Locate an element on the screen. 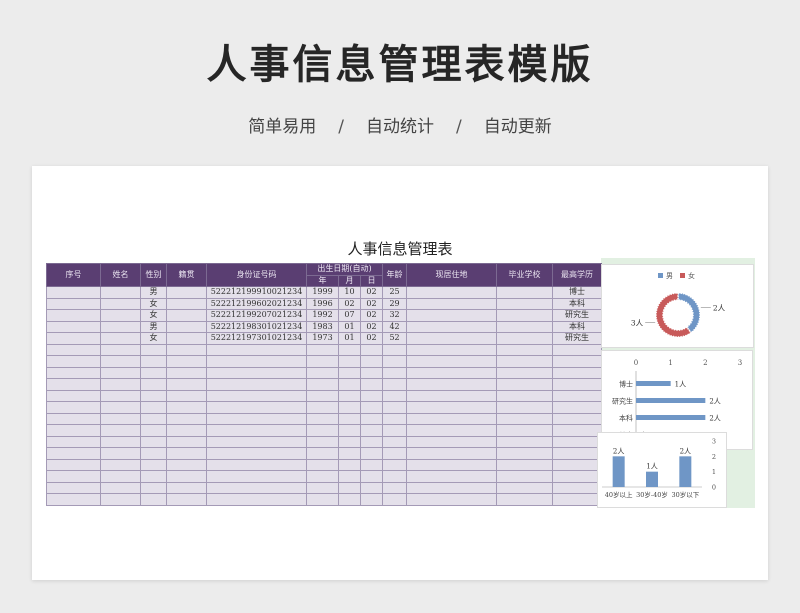 This screenshot has height=613, width=800. table-cell: 25 is located at coordinates (395, 292).